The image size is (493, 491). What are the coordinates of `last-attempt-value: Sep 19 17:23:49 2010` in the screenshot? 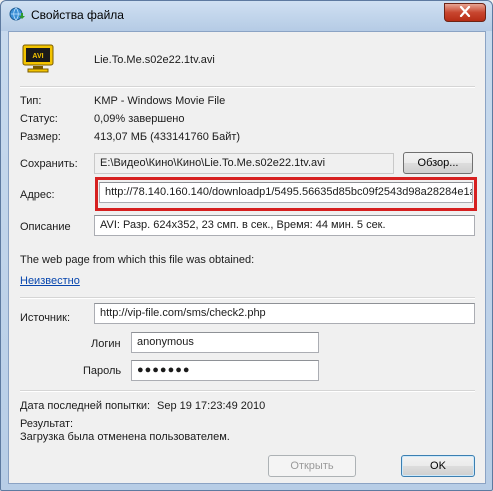 It's located at (211, 406).